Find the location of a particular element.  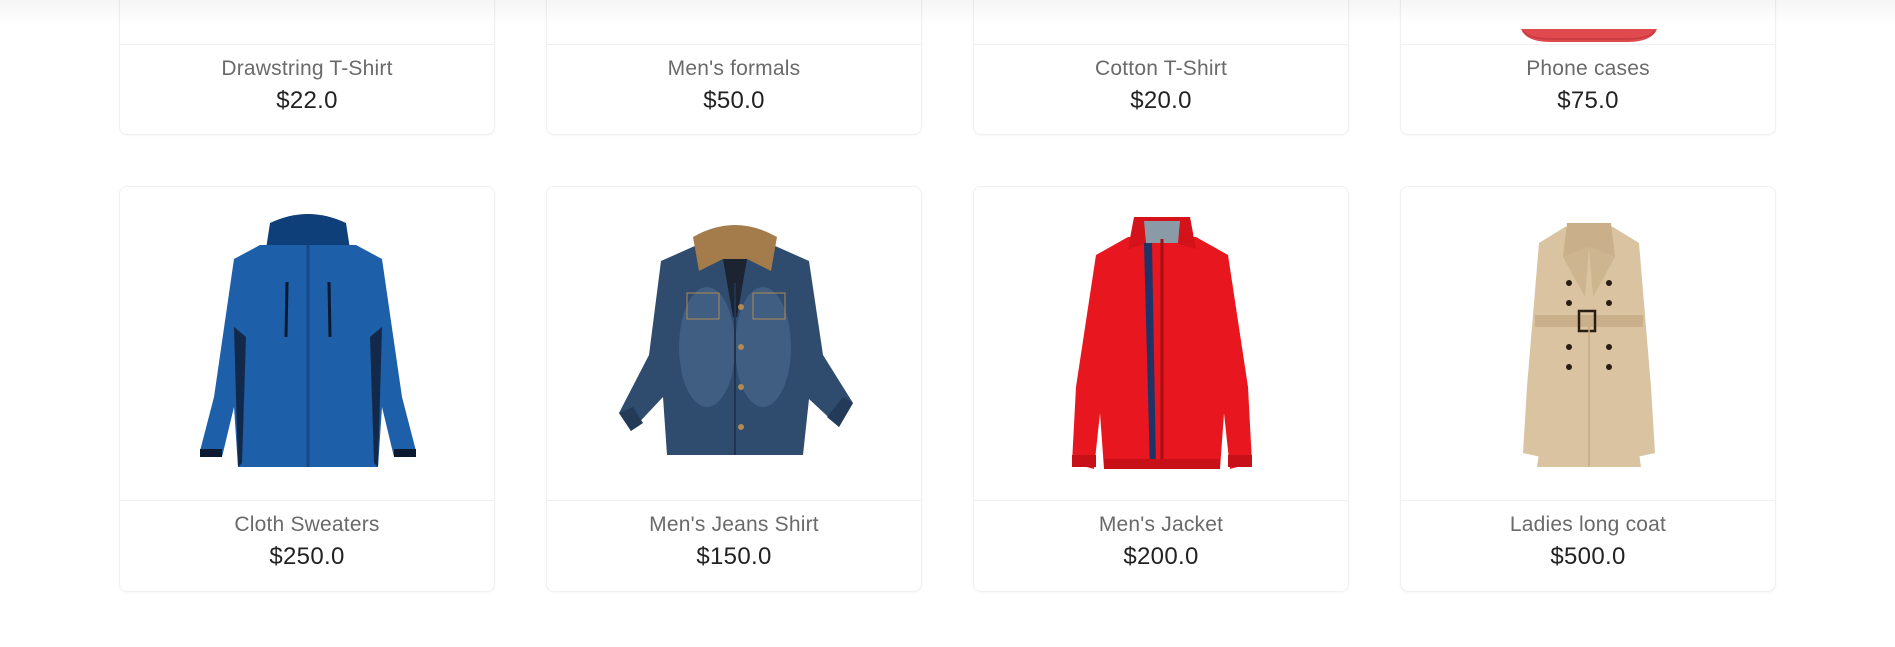

product-card: Men's Jacket $200.0 is located at coordinates (1161, 389).